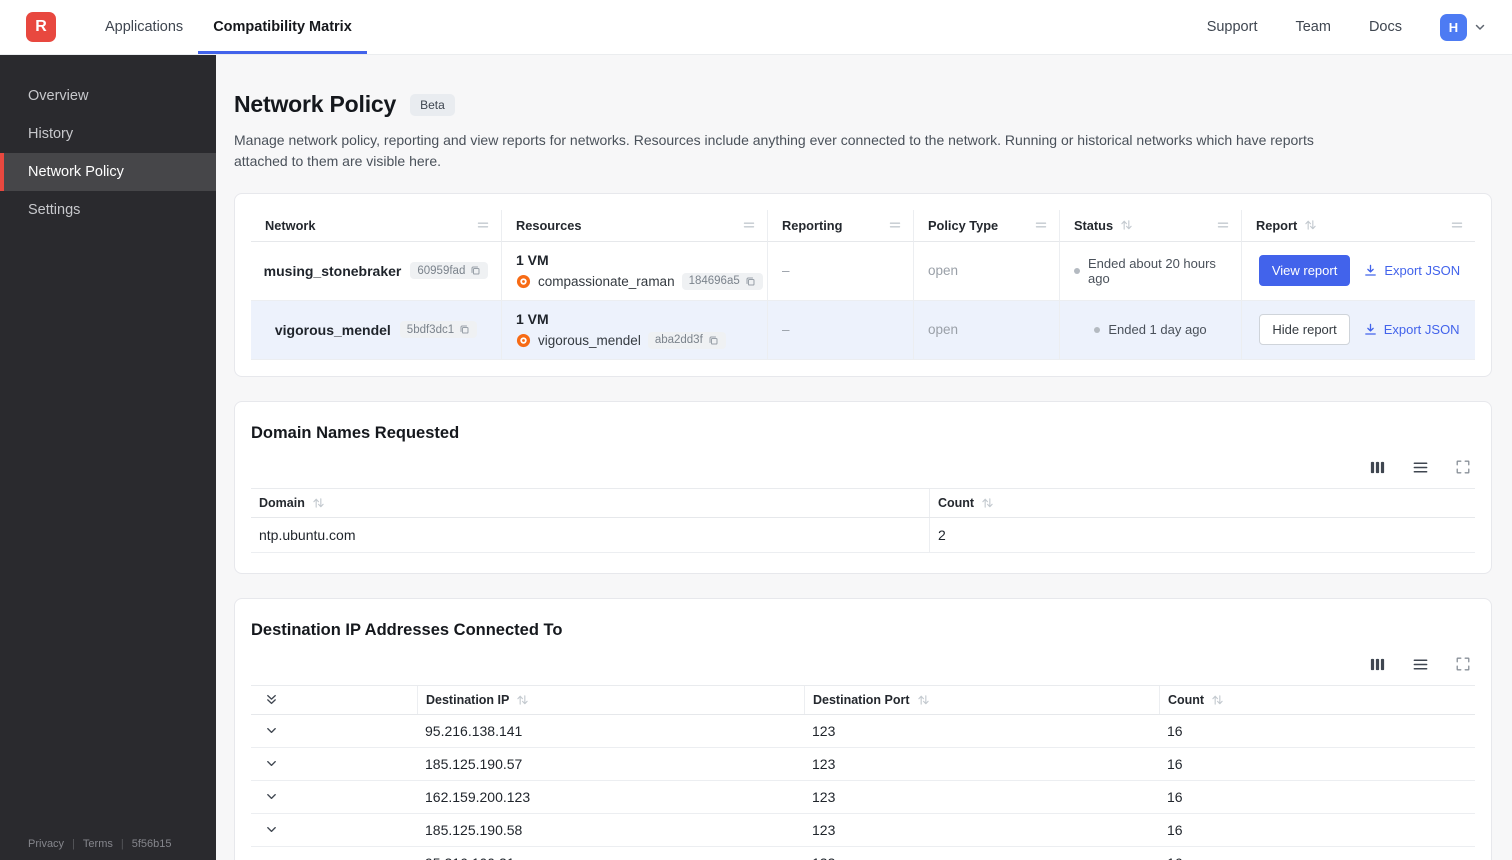 The image size is (1512, 860). I want to click on resource-id-chip: 184696a5, so click(722, 281).